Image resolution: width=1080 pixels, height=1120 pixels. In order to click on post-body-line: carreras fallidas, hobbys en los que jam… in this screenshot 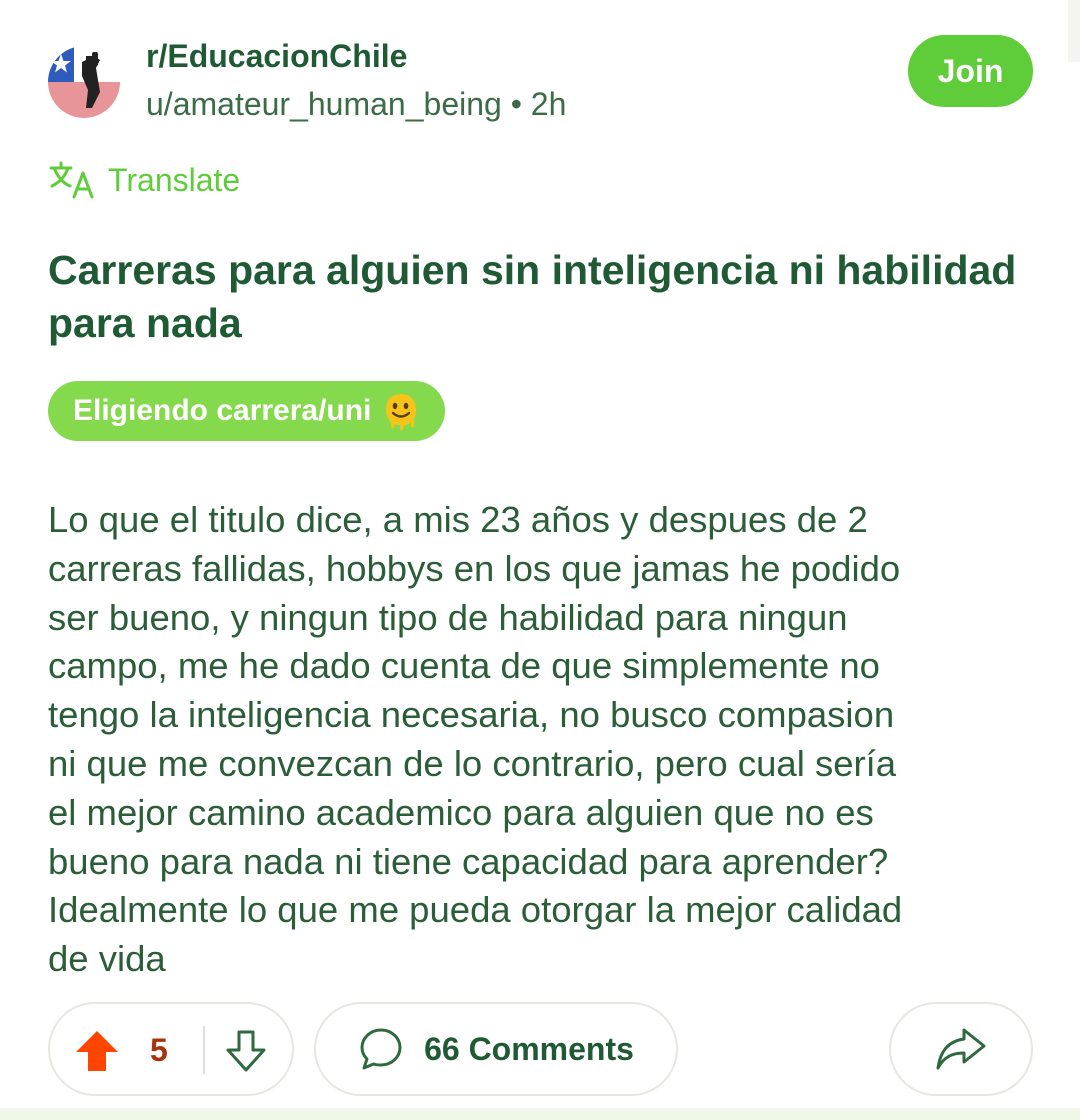, I will do `click(474, 568)`.